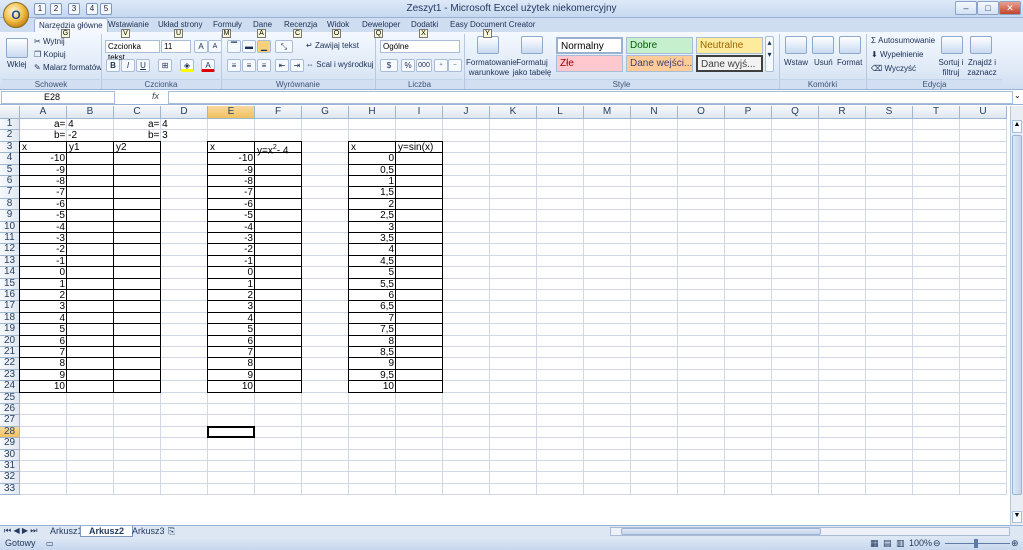 This screenshot has height=550, width=1023. Describe the element at coordinates (796, 45) in the screenshot. I see `insert-cells-icon` at that location.